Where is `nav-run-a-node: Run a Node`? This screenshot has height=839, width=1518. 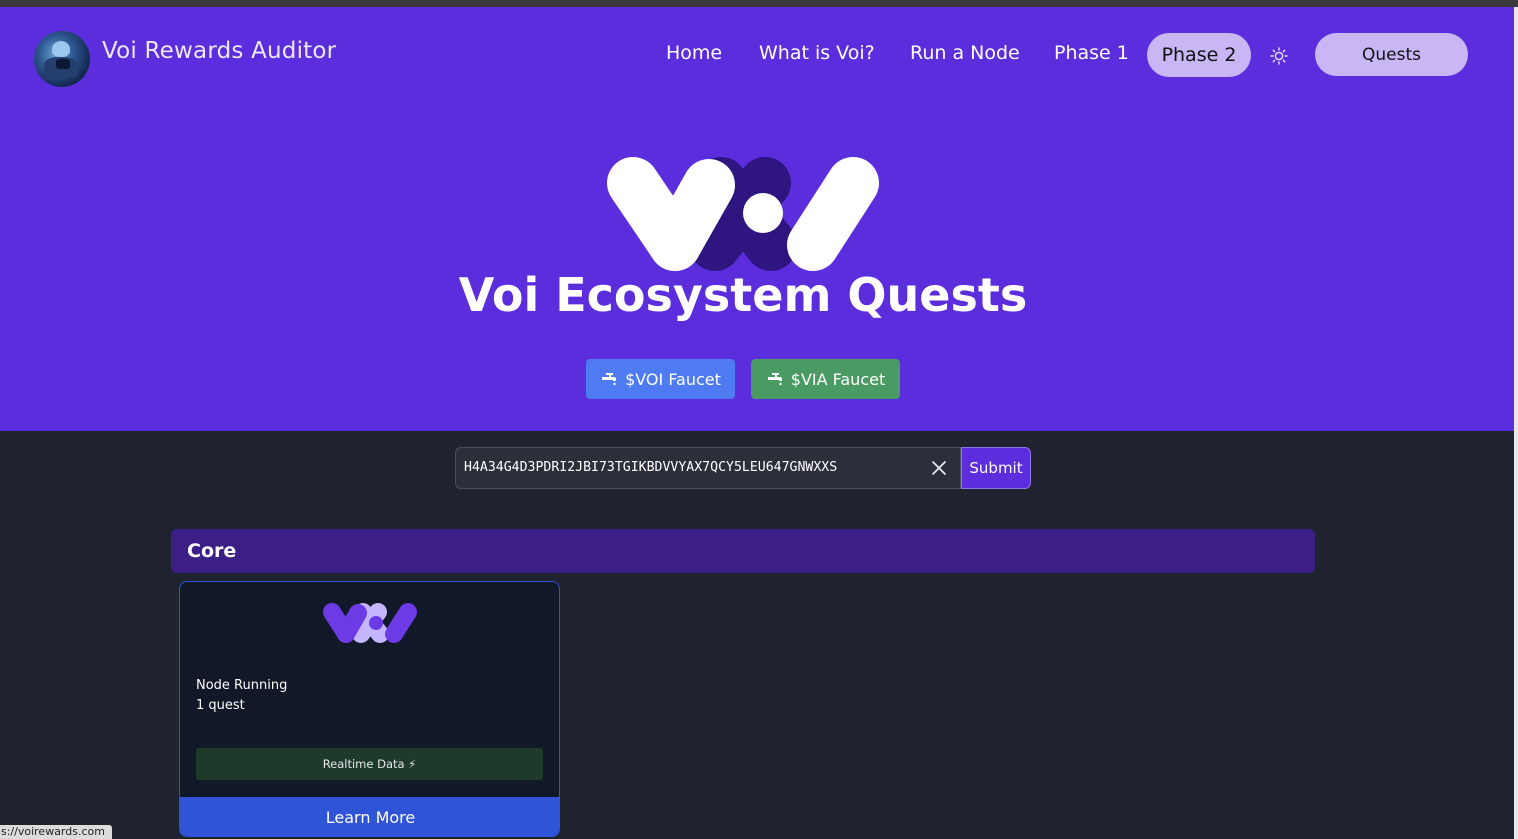
nav-run-a-node: Run a Node is located at coordinates (965, 53).